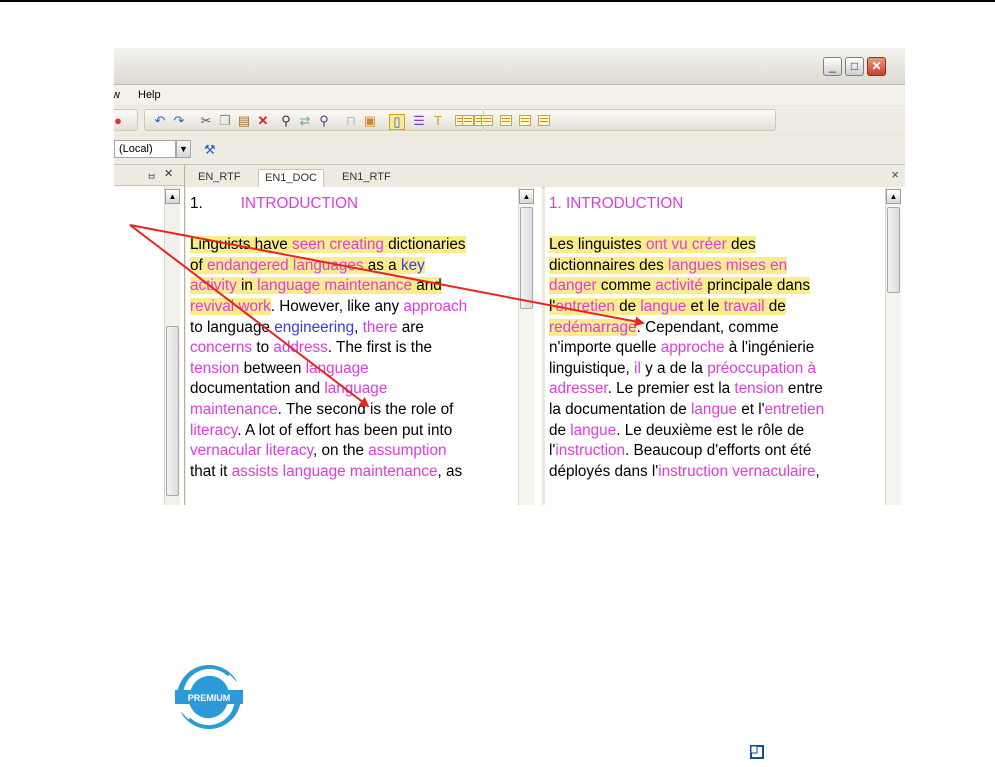  I want to click on replace-icon: ⇄, so click(305, 121).